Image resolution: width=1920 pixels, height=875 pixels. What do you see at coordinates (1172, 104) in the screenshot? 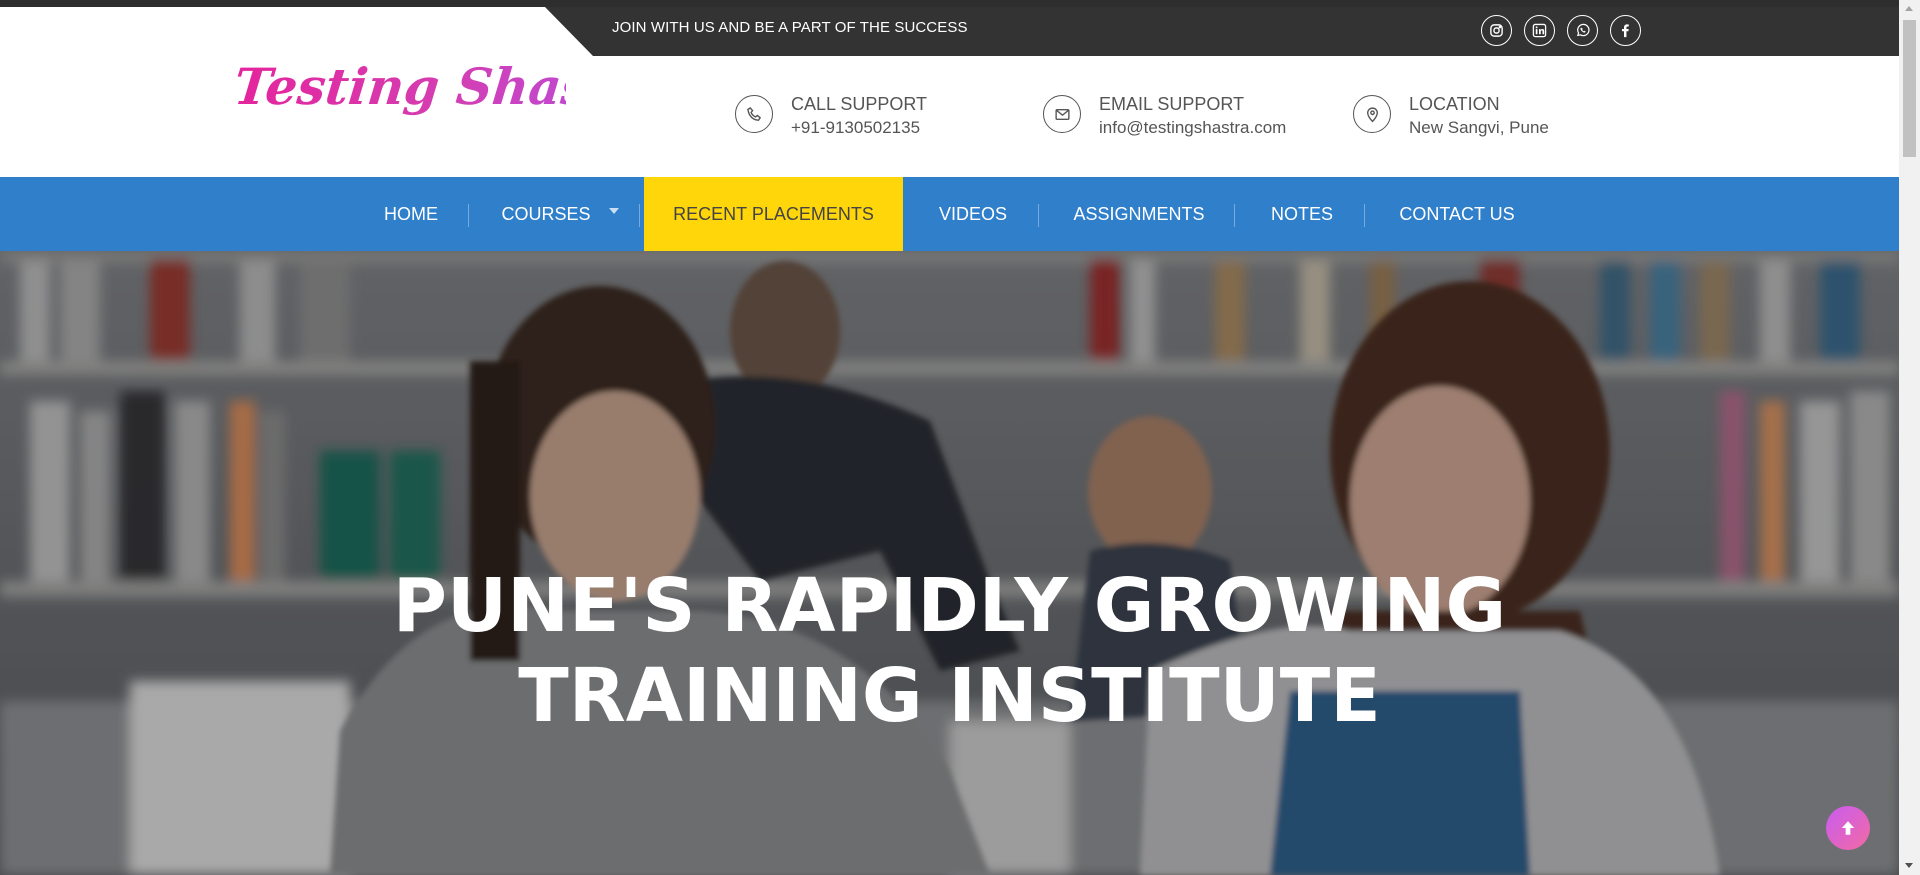
I see `email-support-title: EMAIL SUPPORT` at bounding box center [1172, 104].